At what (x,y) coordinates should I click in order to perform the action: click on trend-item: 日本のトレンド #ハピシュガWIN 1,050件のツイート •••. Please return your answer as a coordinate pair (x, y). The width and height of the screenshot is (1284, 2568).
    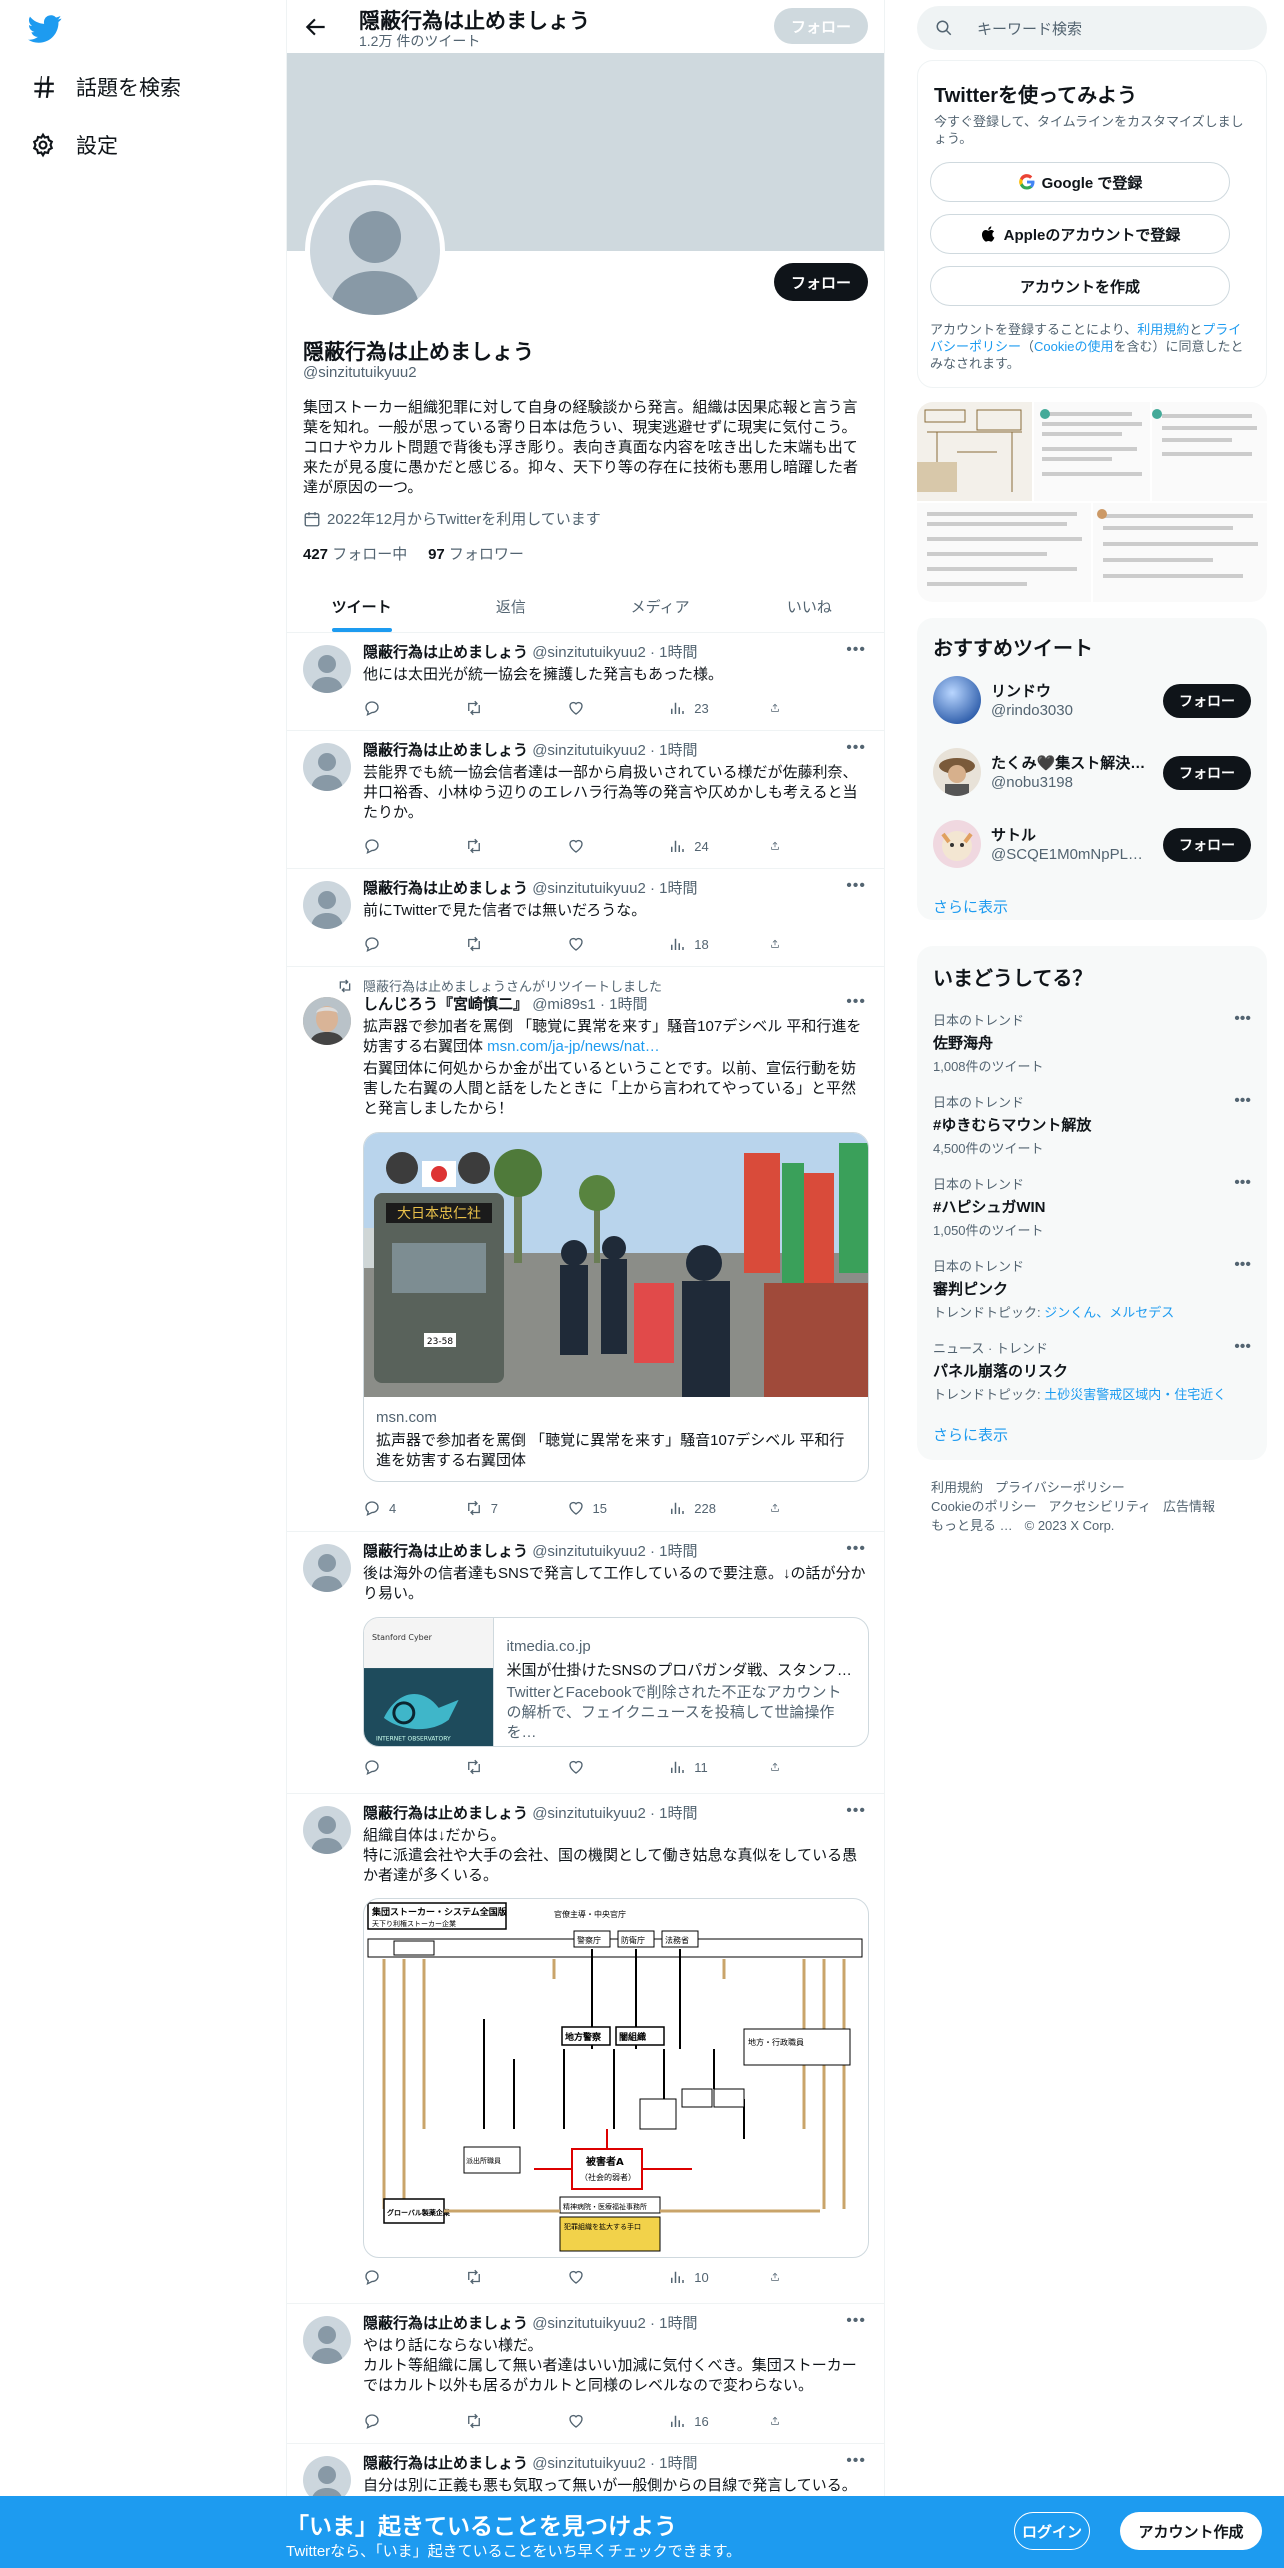
    Looking at the image, I should click on (1092, 1206).